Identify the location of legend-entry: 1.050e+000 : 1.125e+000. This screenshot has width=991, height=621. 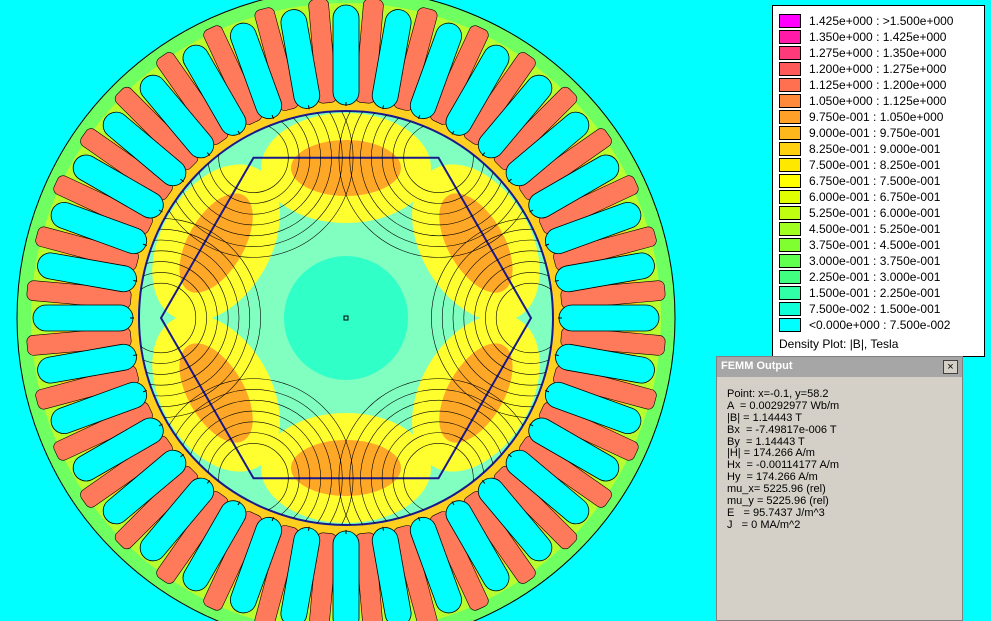
(862, 101).